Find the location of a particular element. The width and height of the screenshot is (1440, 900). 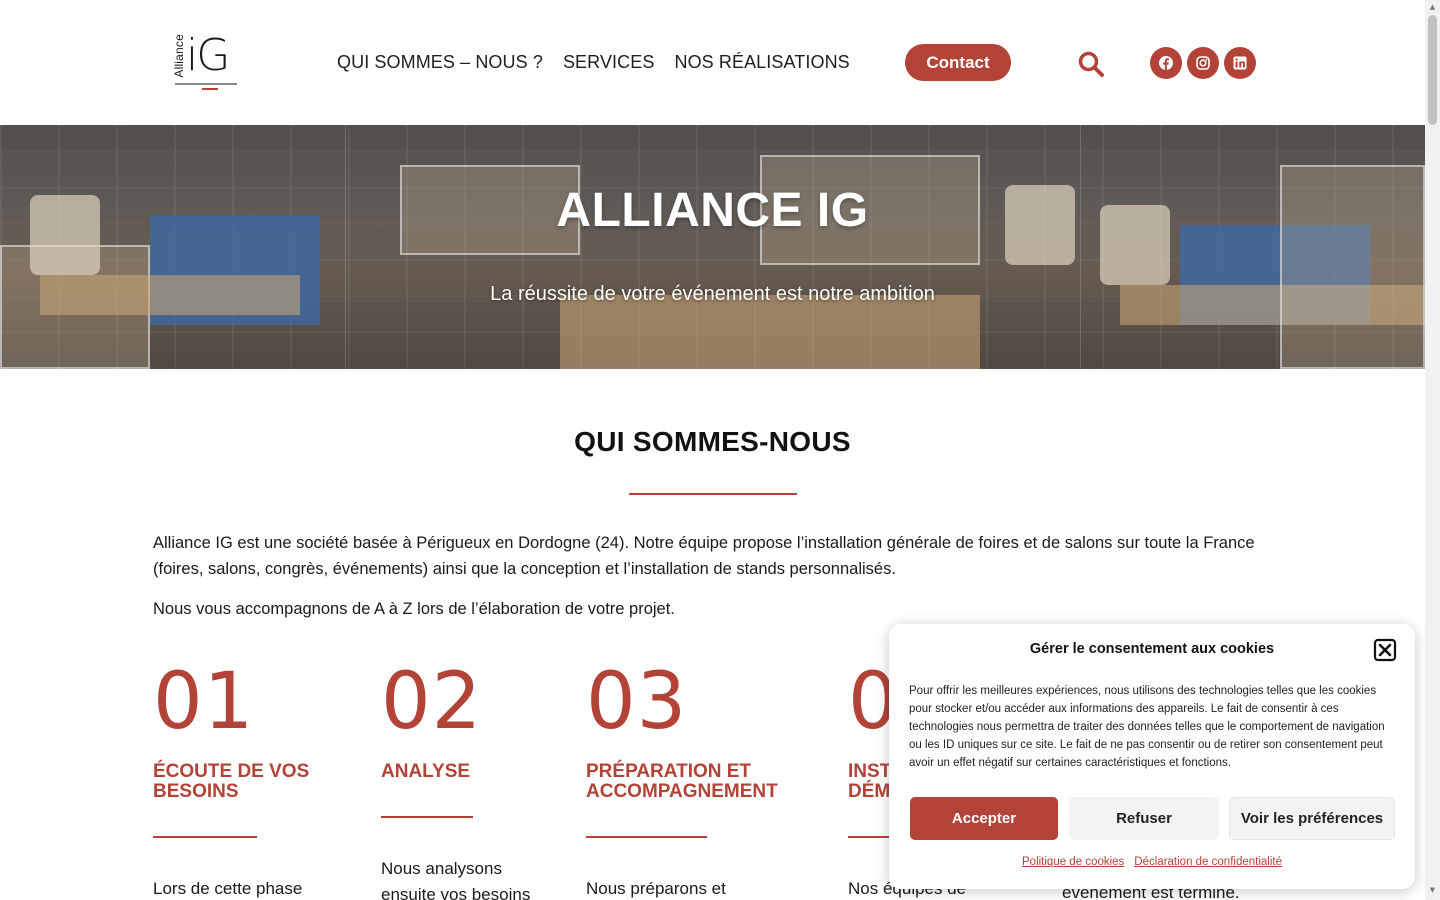

alliance-ig-logo: Alliance iG is located at coordinates (206, 61).